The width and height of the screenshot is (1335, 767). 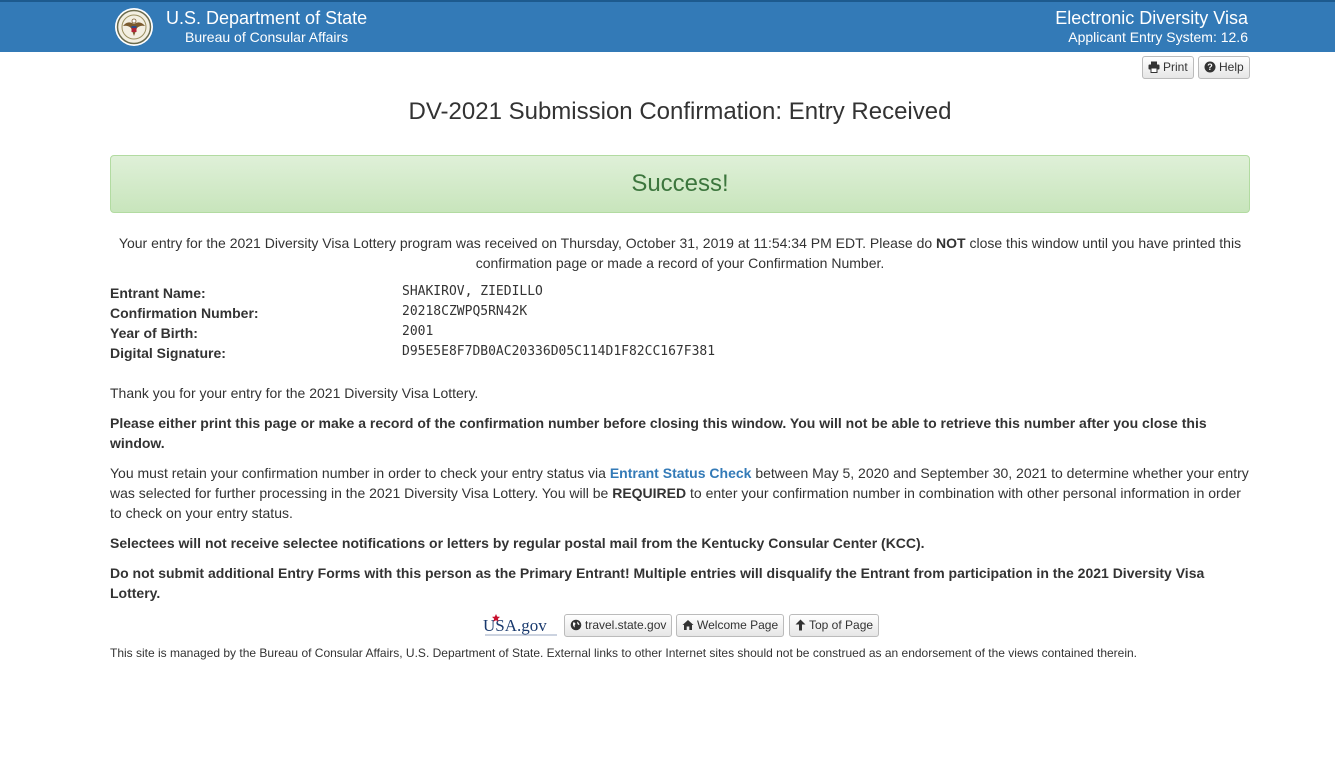 I want to click on print-label: Print, so click(x=1175, y=67).